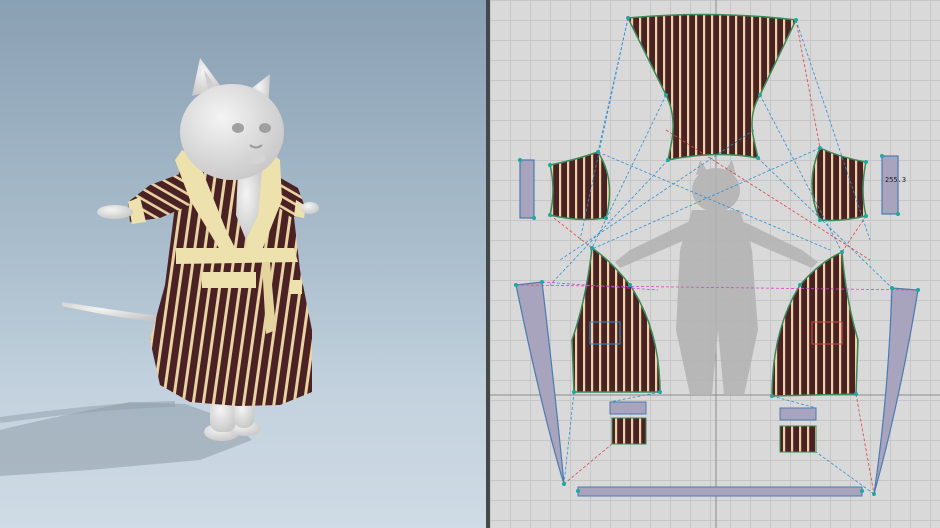 Image resolution: width=940 pixels, height=528 pixels. Describe the element at coordinates (712, 87) in the screenshot. I see `pattern-piece-back` at that location.